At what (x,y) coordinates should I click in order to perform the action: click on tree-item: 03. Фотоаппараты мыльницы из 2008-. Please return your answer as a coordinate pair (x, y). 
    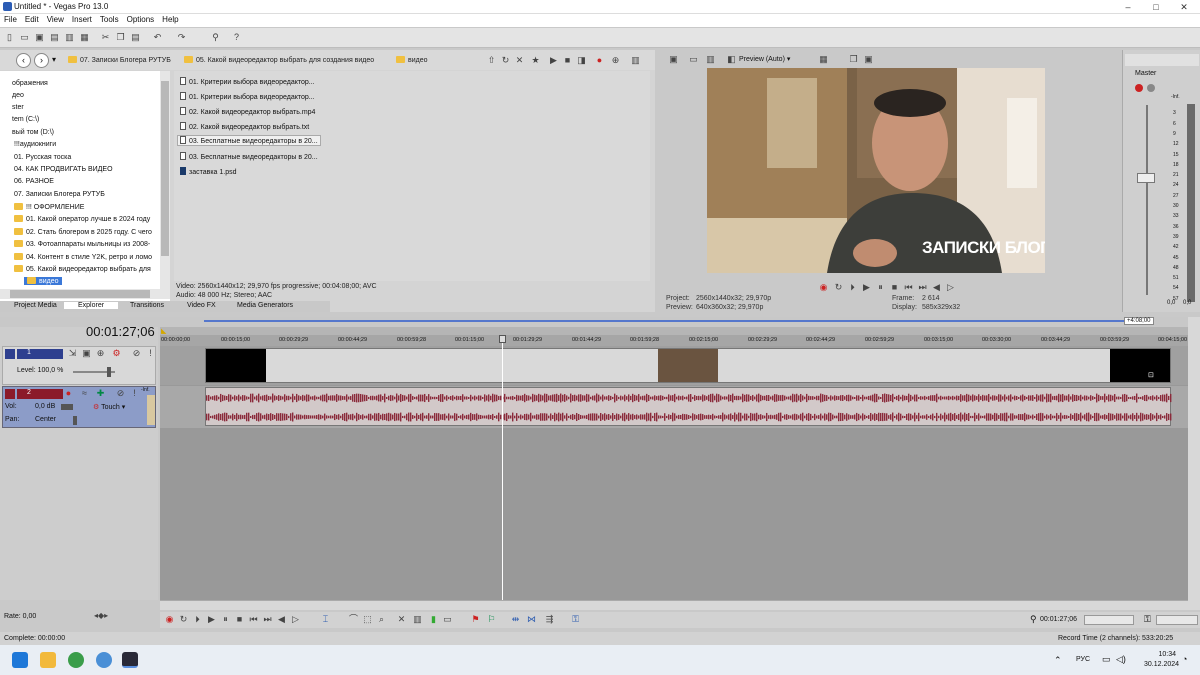
    Looking at the image, I should click on (82, 244).